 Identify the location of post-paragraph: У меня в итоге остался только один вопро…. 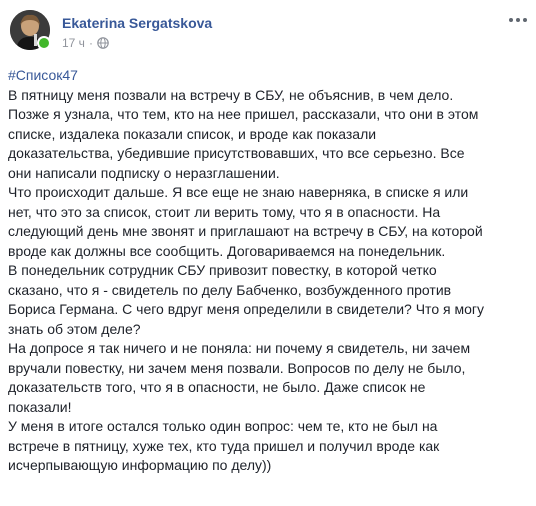
(224, 445).